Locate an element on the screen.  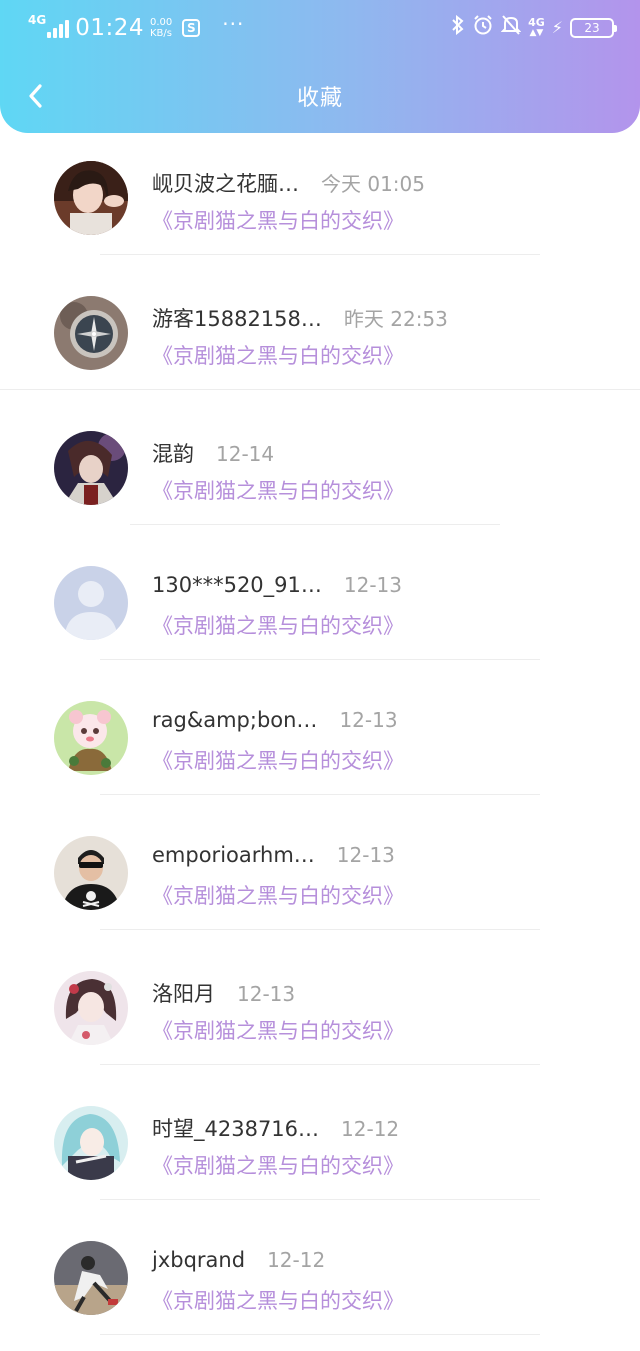
list-item: 岘贝波之花腼… 今天 01:05 《京剧猫之黑与白的交织》 is located at coordinates (320, 197).